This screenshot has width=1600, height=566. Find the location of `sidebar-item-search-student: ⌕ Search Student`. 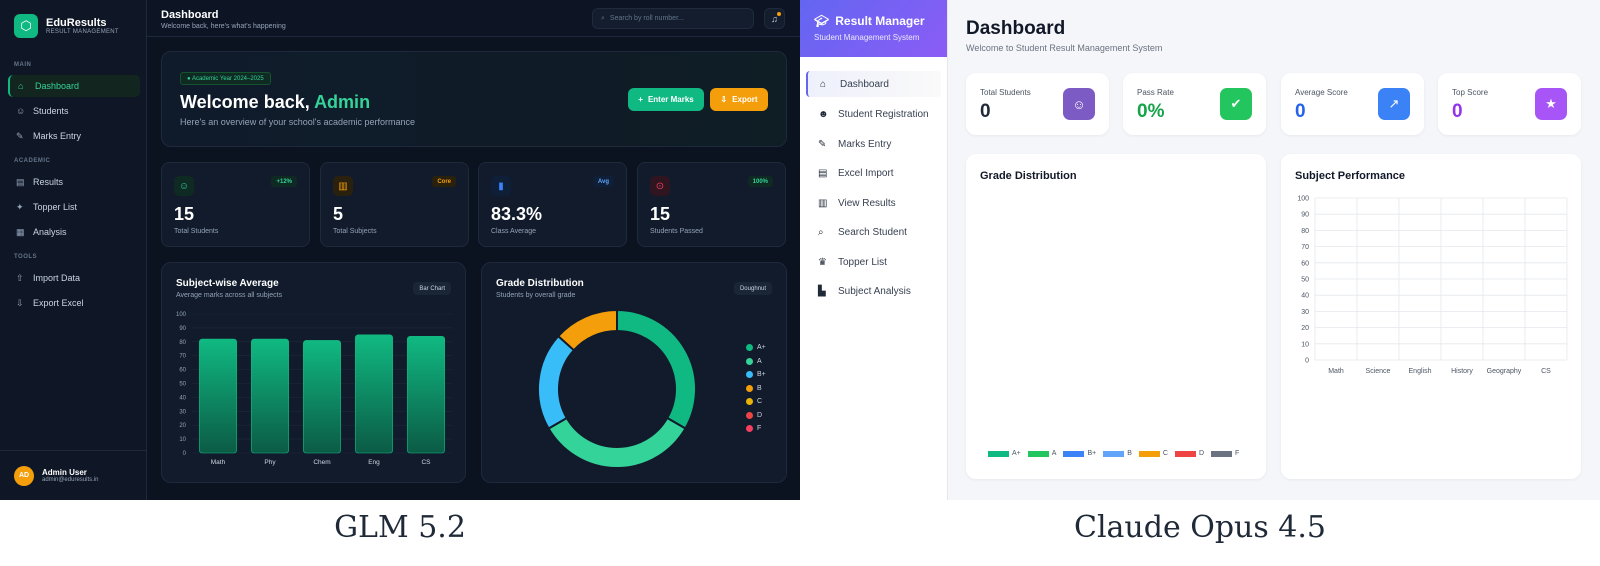

sidebar-item-search-student: ⌕ Search Student is located at coordinates (873, 232).